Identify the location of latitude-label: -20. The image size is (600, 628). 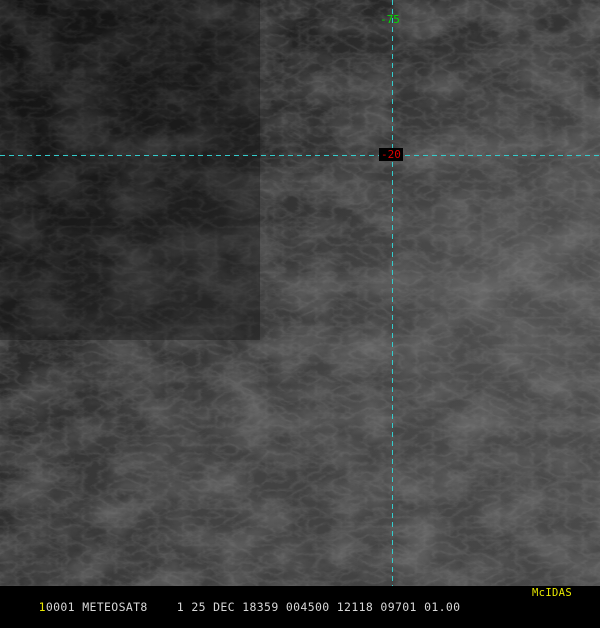
(391, 154).